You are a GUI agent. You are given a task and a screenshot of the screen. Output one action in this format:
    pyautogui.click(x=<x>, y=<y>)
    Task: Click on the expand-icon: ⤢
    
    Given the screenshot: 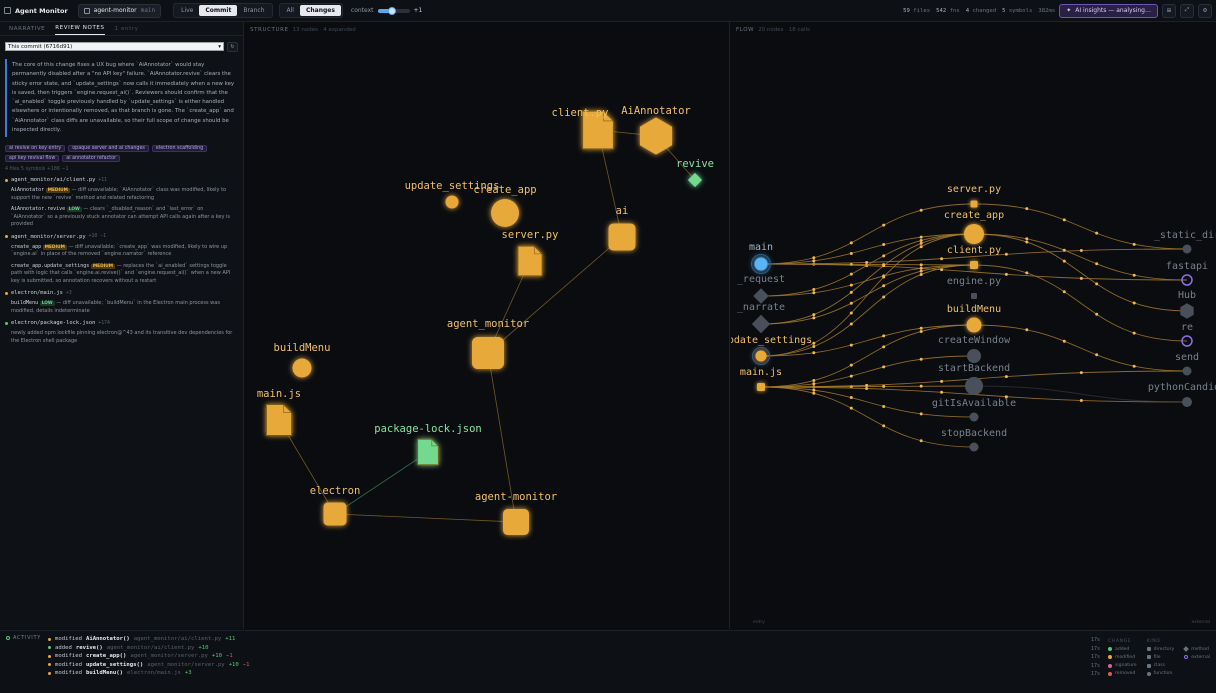 What is the action you would take?
    pyautogui.click(x=1187, y=10)
    